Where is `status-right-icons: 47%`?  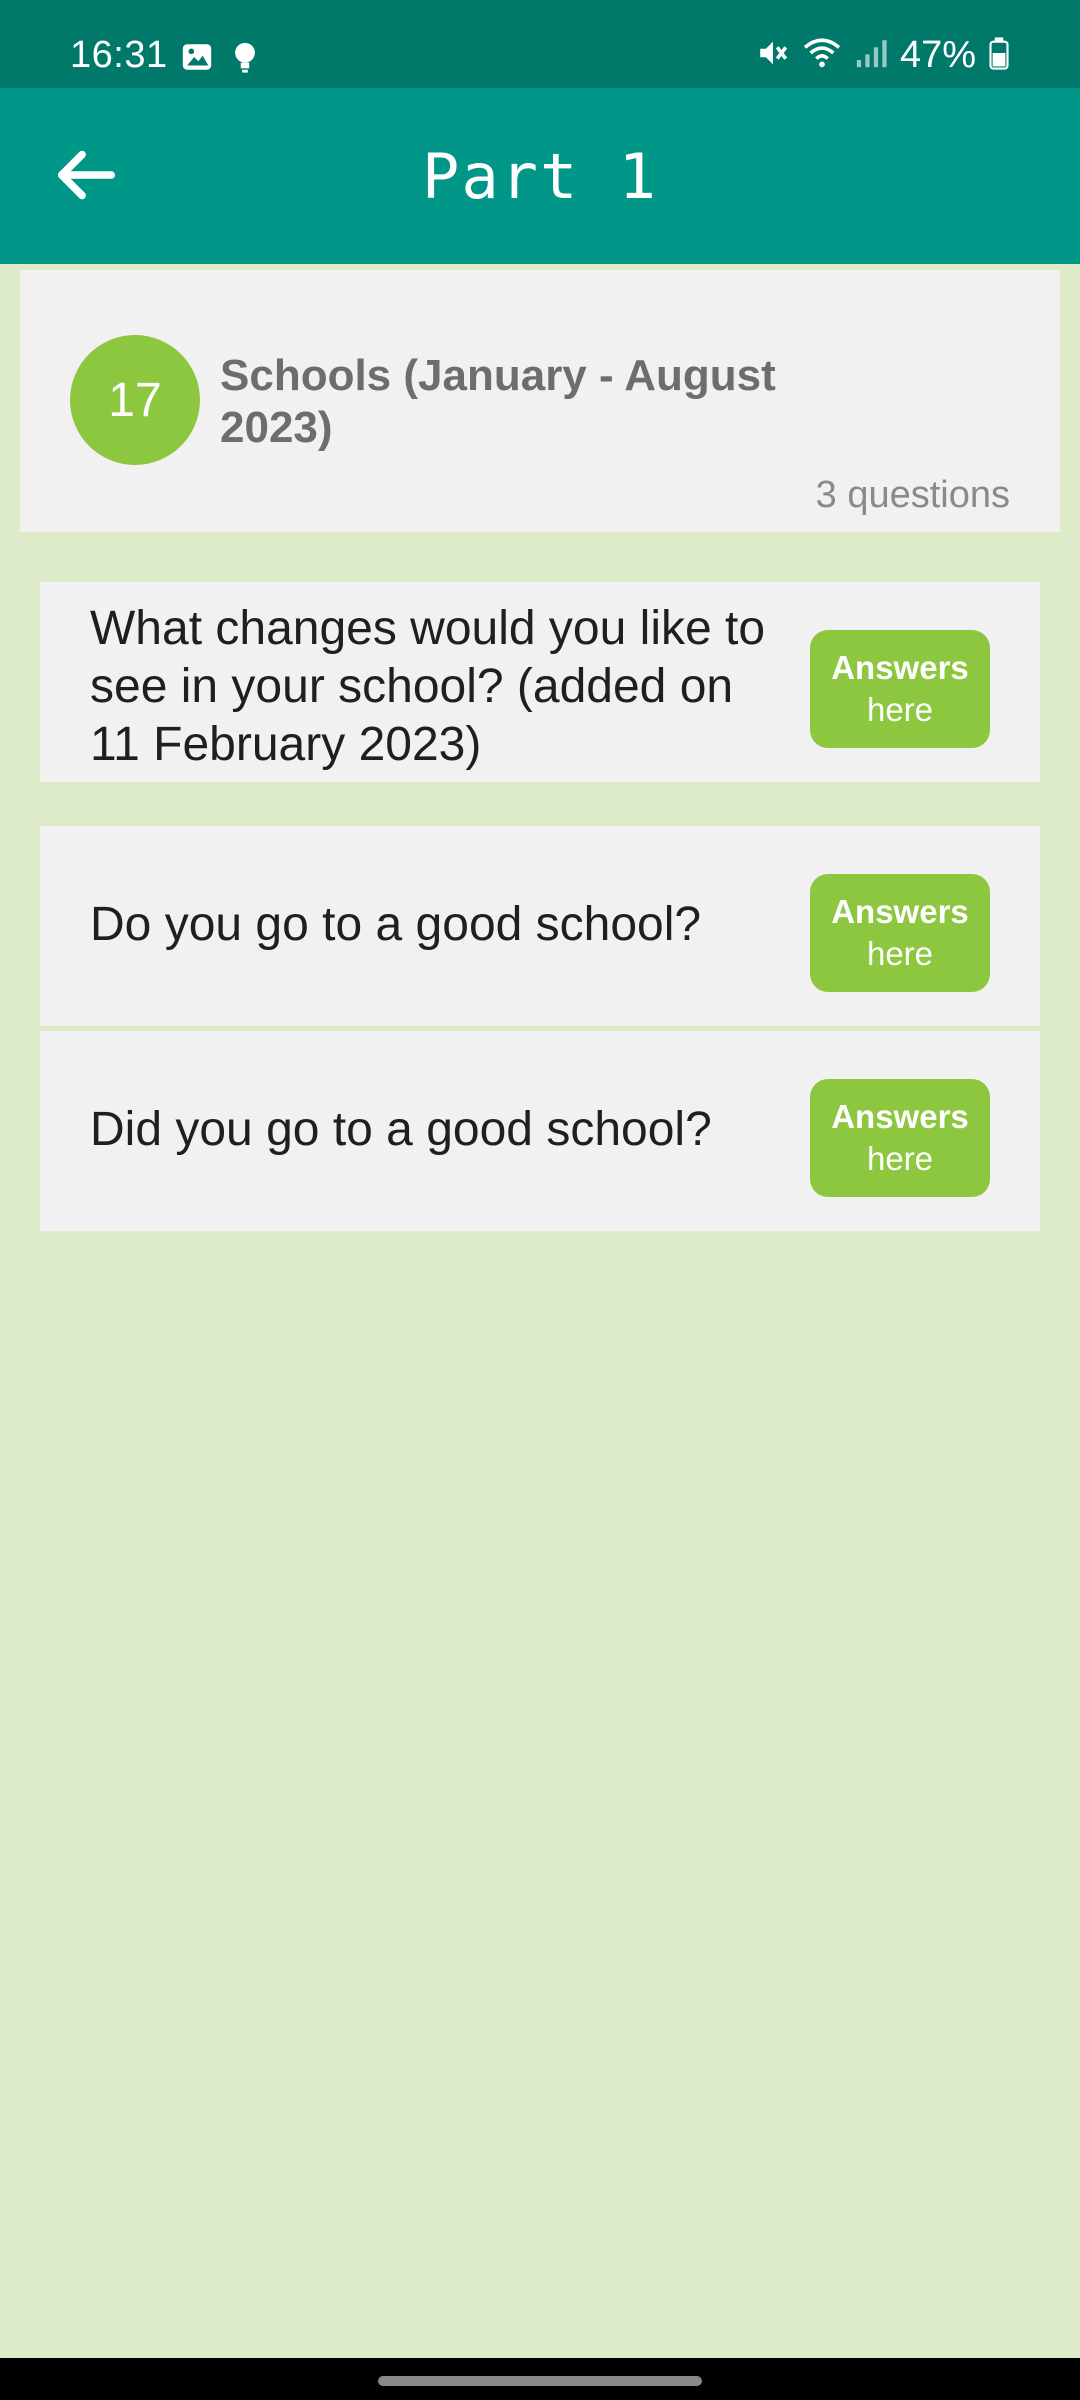
status-right-icons: 47% is located at coordinates (883, 55).